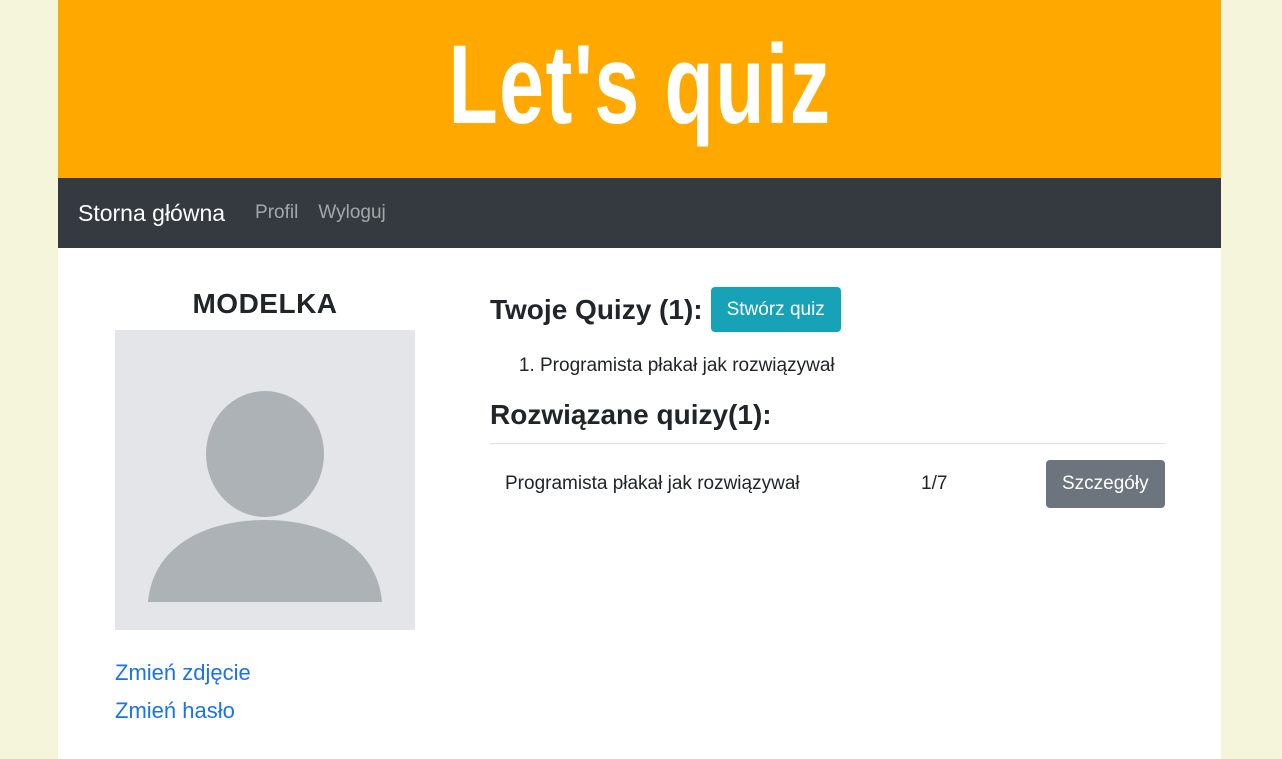  What do you see at coordinates (639, 84) in the screenshot?
I see `banner-title: Let's quiz` at bounding box center [639, 84].